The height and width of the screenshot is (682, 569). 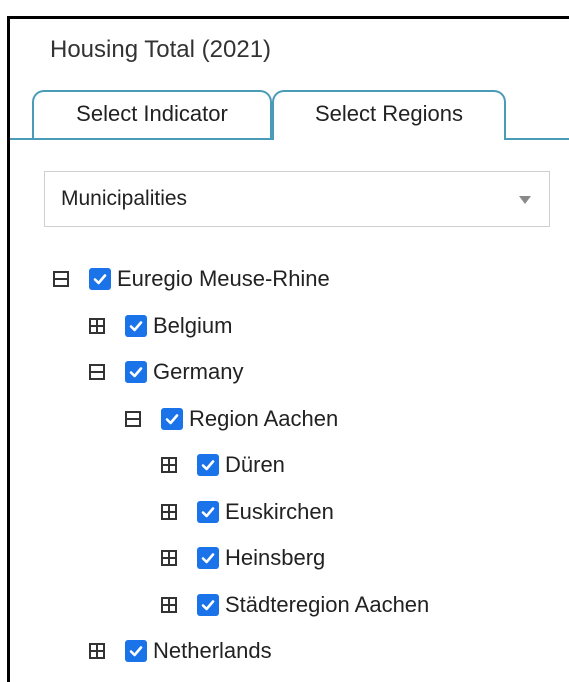 I want to click on region-level-value: Municipalities, so click(x=124, y=198).